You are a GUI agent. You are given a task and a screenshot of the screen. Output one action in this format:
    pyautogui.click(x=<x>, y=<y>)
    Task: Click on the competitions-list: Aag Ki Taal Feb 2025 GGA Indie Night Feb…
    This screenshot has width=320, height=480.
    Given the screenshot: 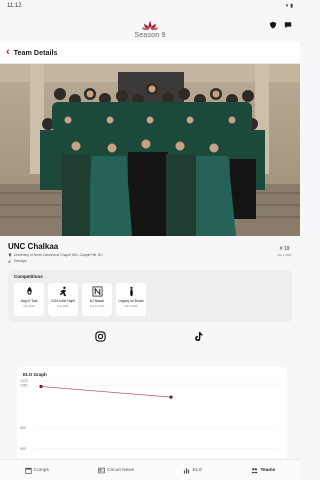 What is the action you would take?
    pyautogui.click(x=150, y=299)
    